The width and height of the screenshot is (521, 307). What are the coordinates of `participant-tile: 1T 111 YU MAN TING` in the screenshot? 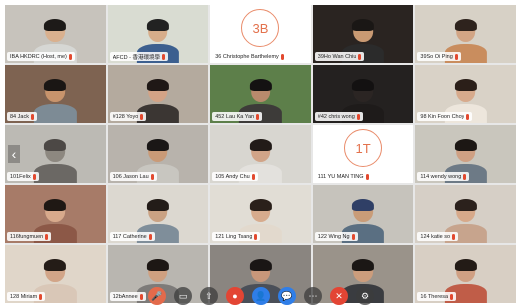 It's located at (363, 154).